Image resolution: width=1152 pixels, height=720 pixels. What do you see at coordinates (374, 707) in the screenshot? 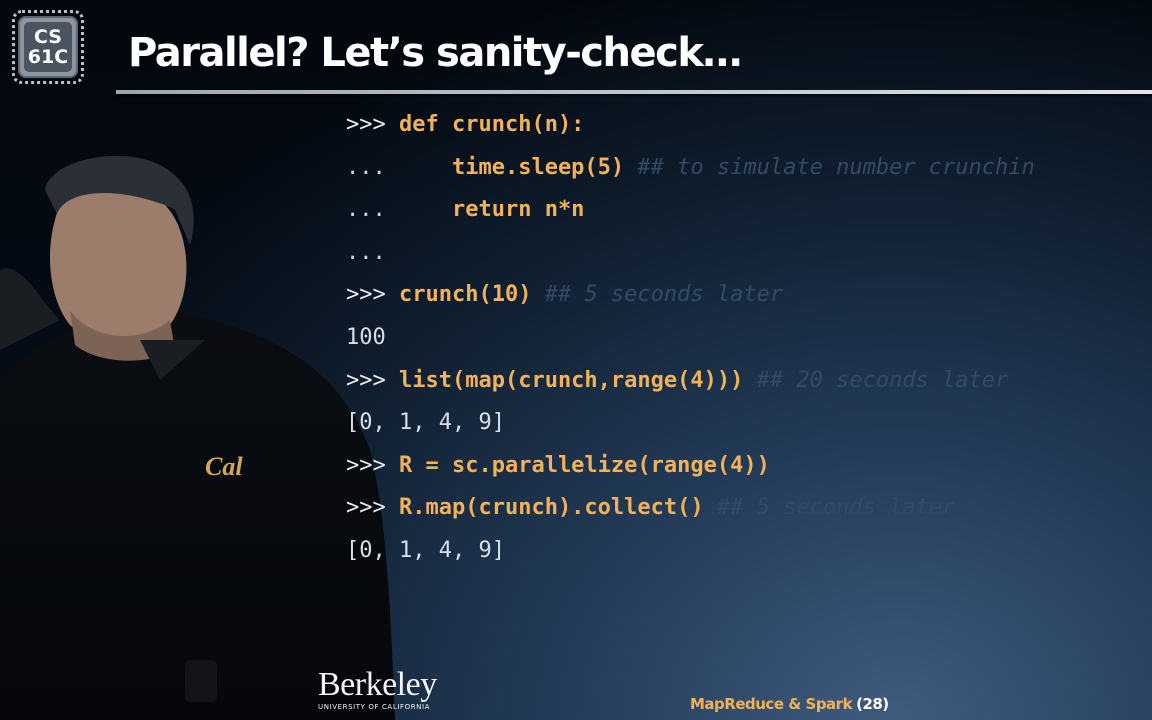
I see `berkeley-subtitle: UNIVERSITY OF CALIFORNIA` at bounding box center [374, 707].